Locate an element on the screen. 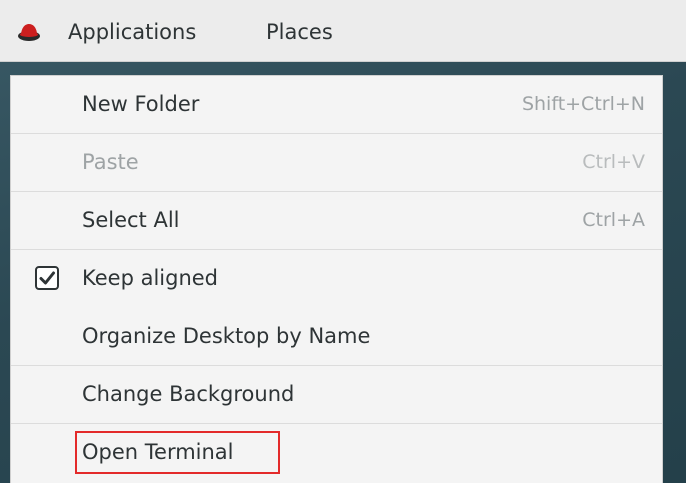 The width and height of the screenshot is (686, 483). menu-item-organize-desktop-by-name: Organize Desktop by Name is located at coordinates (336, 337).